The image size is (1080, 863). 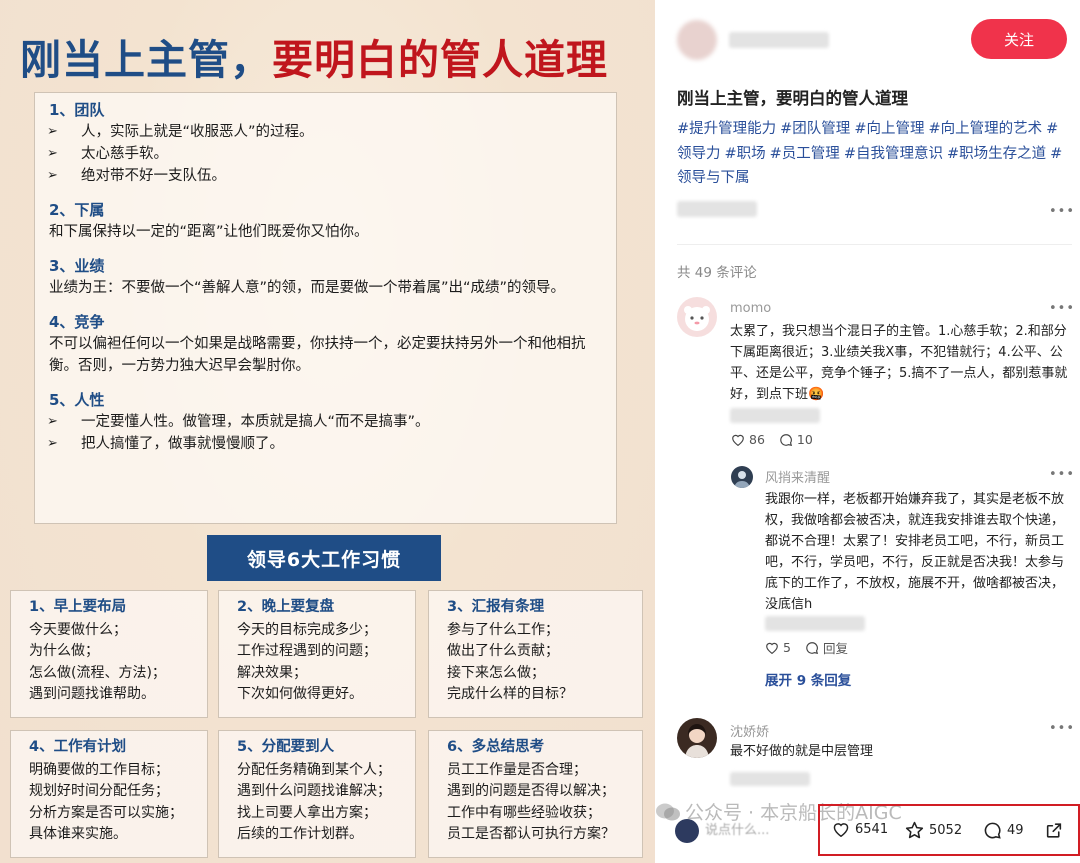 I want to click on comment-button: 49, so click(x=1003, y=830).